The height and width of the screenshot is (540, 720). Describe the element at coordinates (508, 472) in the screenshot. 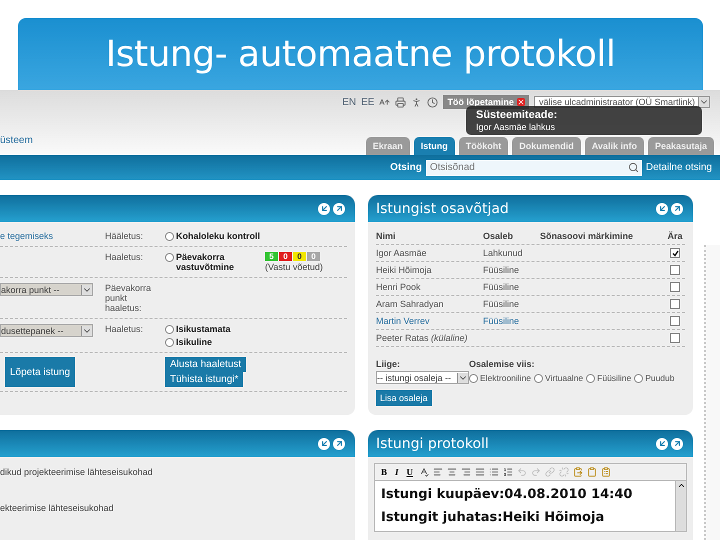

I see `numbered-list-icon` at that location.